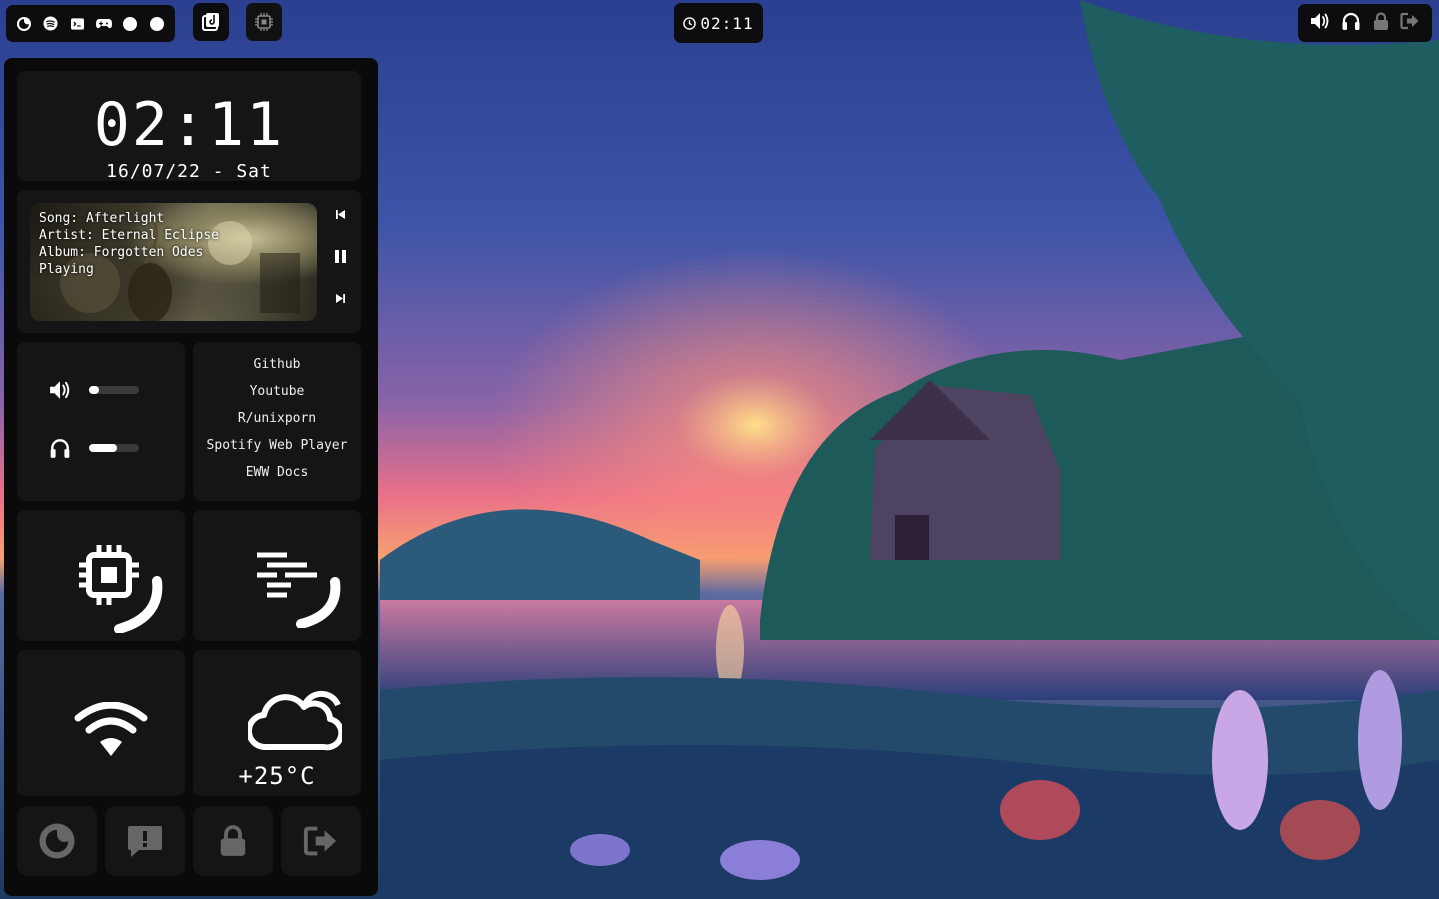 This screenshot has width=1439, height=899. I want to click on music-note-icon, so click(210, 22).